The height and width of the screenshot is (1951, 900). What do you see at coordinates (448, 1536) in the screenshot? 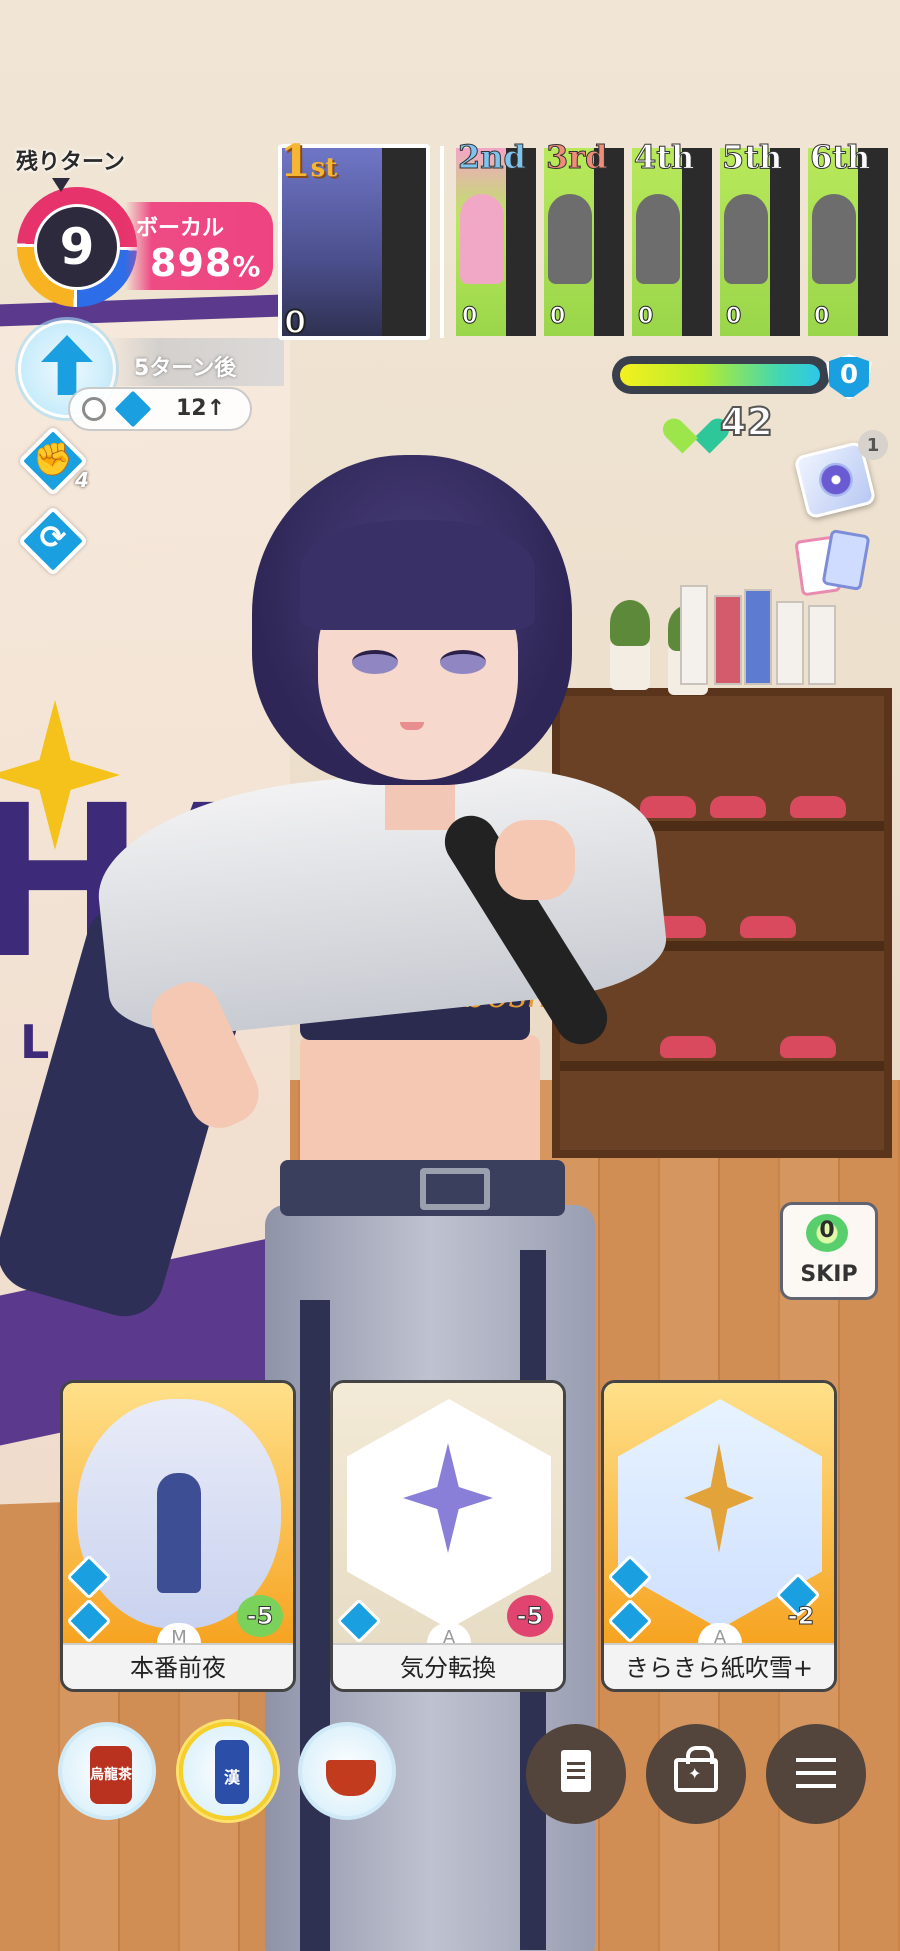
I see `skill-card-2: -5 A 気分転換` at bounding box center [448, 1536].